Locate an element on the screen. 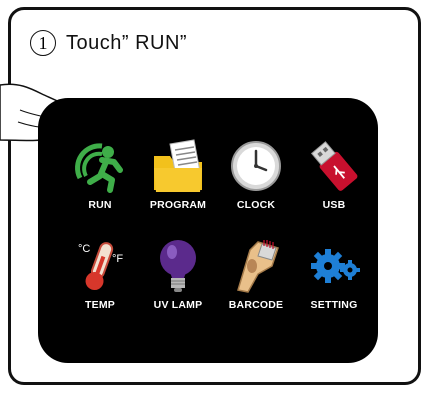 The image size is (434, 395). gears-icon is located at coordinates (335, 266).